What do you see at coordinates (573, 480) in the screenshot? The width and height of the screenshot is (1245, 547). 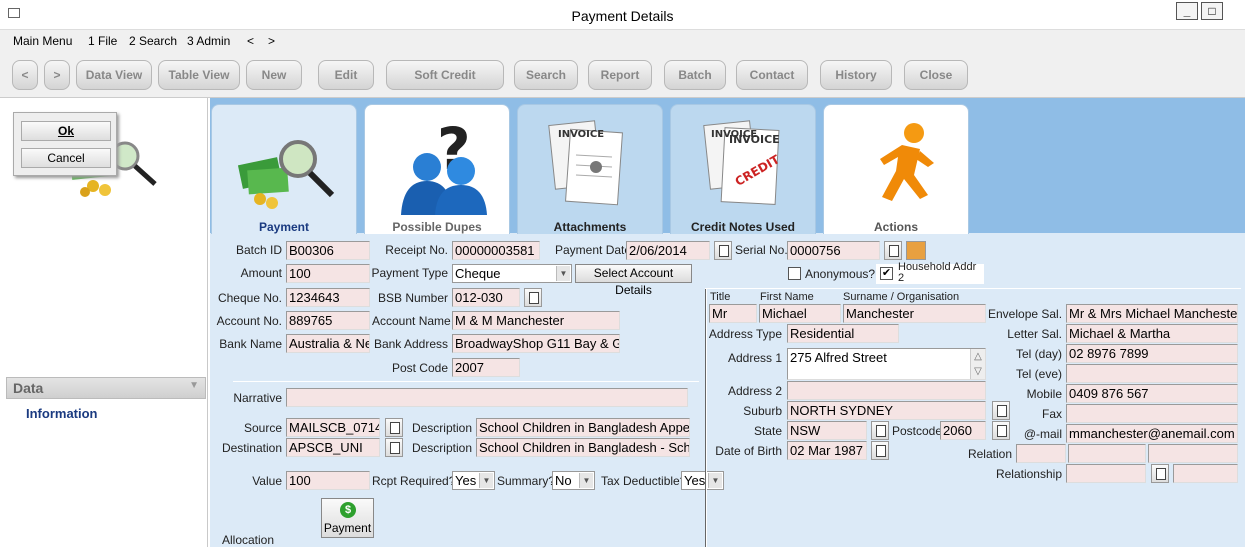 I see `summary-select: No ▼` at bounding box center [573, 480].